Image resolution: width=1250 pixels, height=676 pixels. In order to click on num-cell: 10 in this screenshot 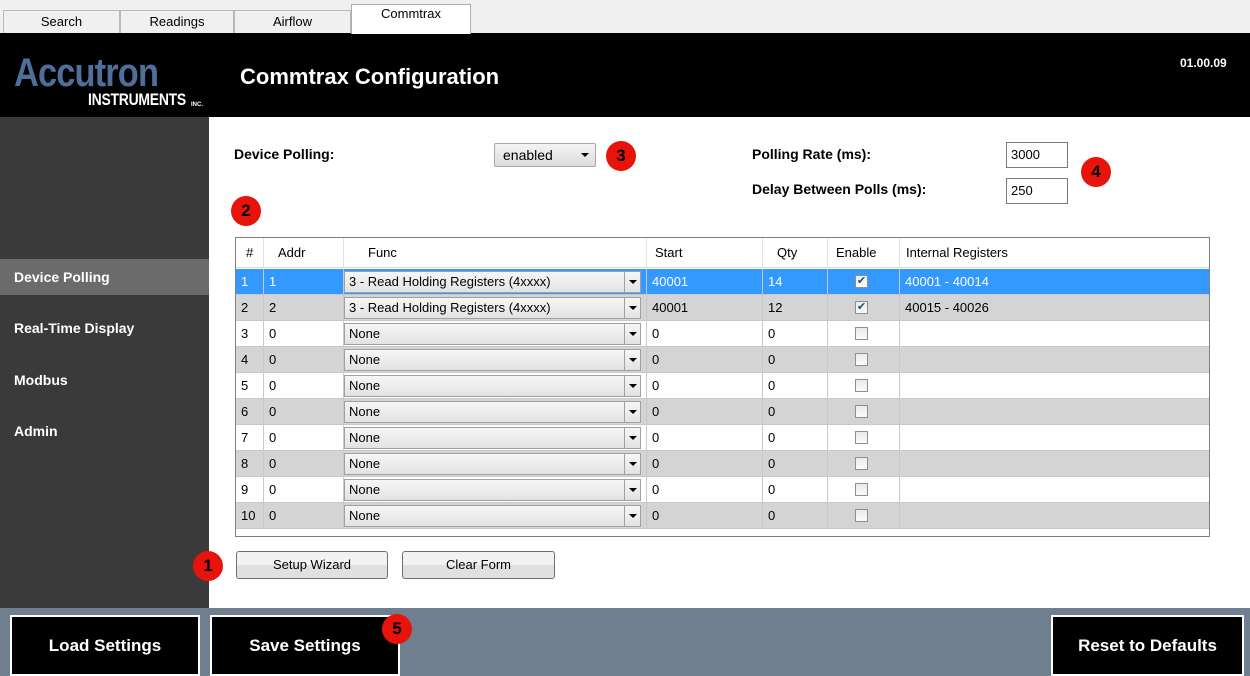, I will do `click(250, 516)`.